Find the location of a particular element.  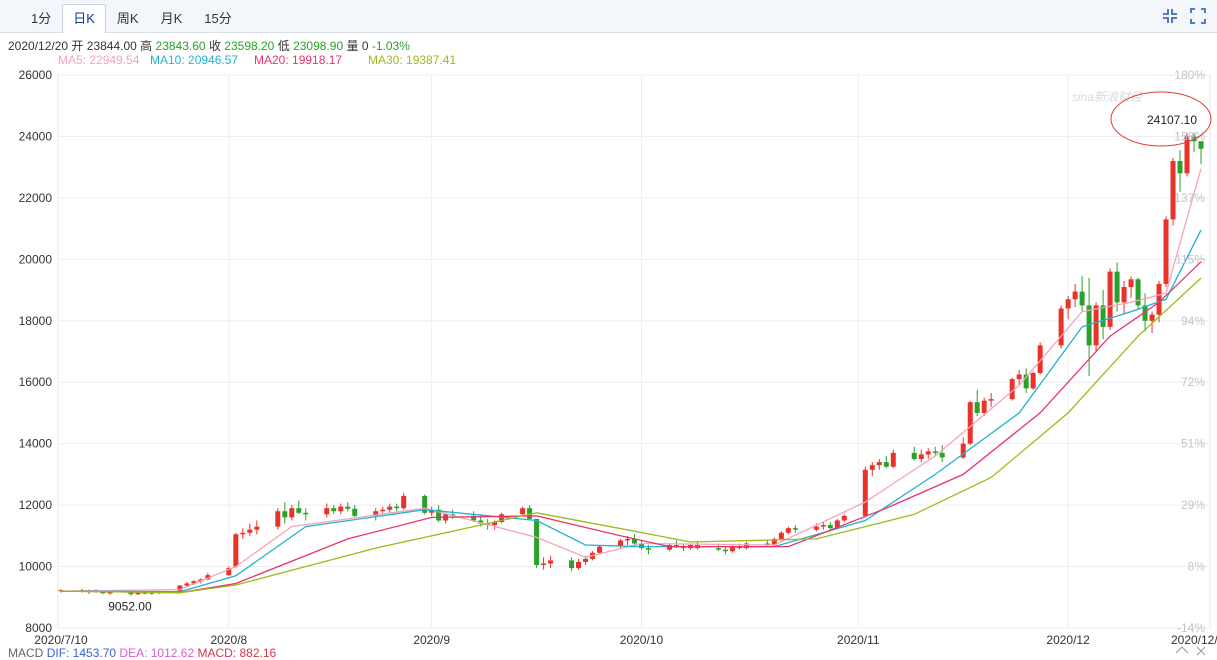

x-tick-label: 2020/7/10 is located at coordinates (61, 640).